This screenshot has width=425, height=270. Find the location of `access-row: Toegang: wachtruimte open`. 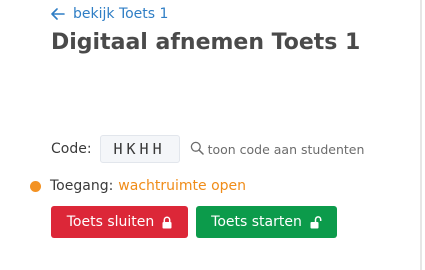

access-row: Toegang: wachtruimte open is located at coordinates (138, 186).